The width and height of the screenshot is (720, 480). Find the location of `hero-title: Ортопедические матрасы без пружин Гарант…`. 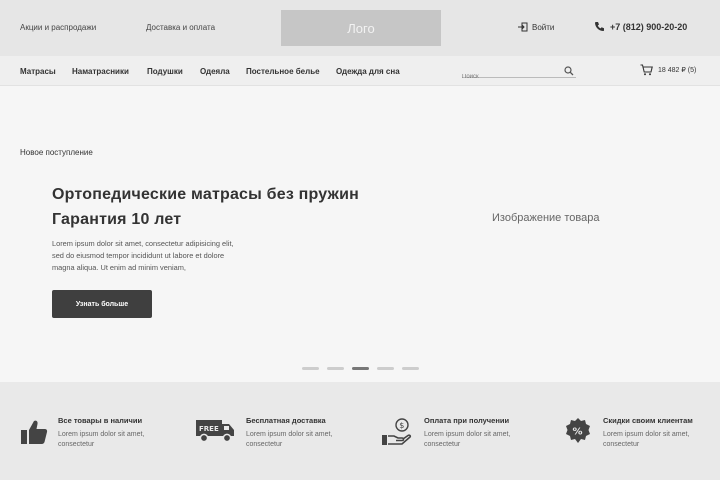

hero-title: Ортопедические матрасы без пружин Гарант… is located at coordinates (205, 207).